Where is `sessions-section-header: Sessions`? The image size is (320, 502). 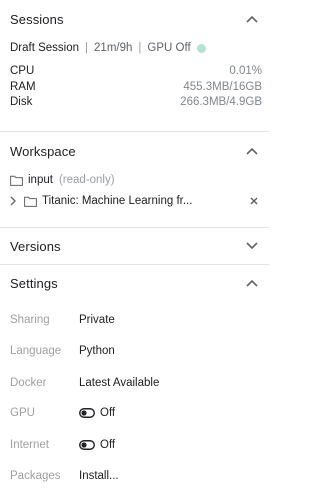
sessions-section-header: Sessions is located at coordinates (134, 19).